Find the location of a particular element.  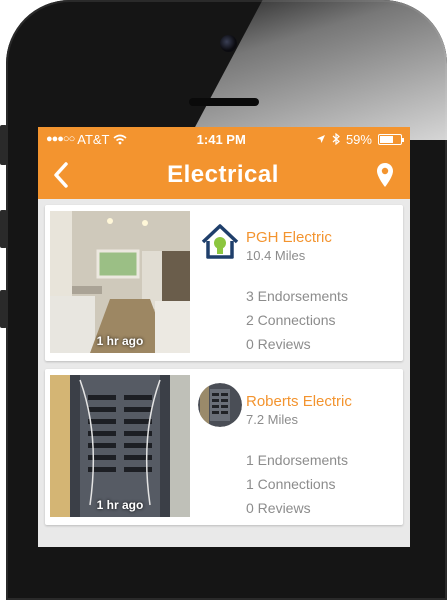

earpiece-speaker is located at coordinates (224, 102).